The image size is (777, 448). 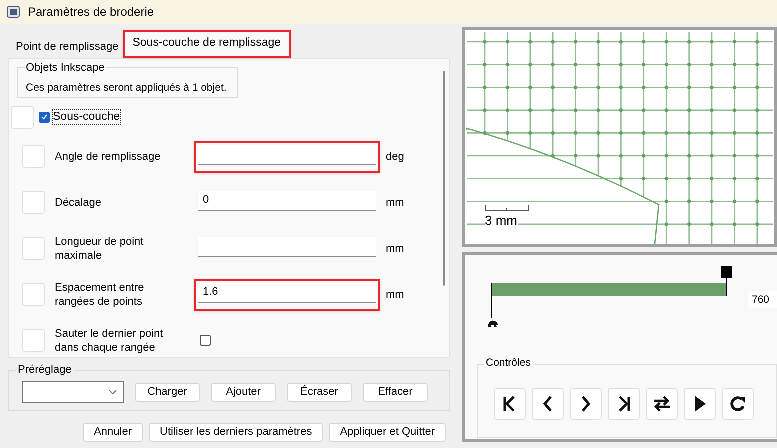 What do you see at coordinates (65, 68) in the screenshot?
I see `group-title: Objets Inkscape` at bounding box center [65, 68].